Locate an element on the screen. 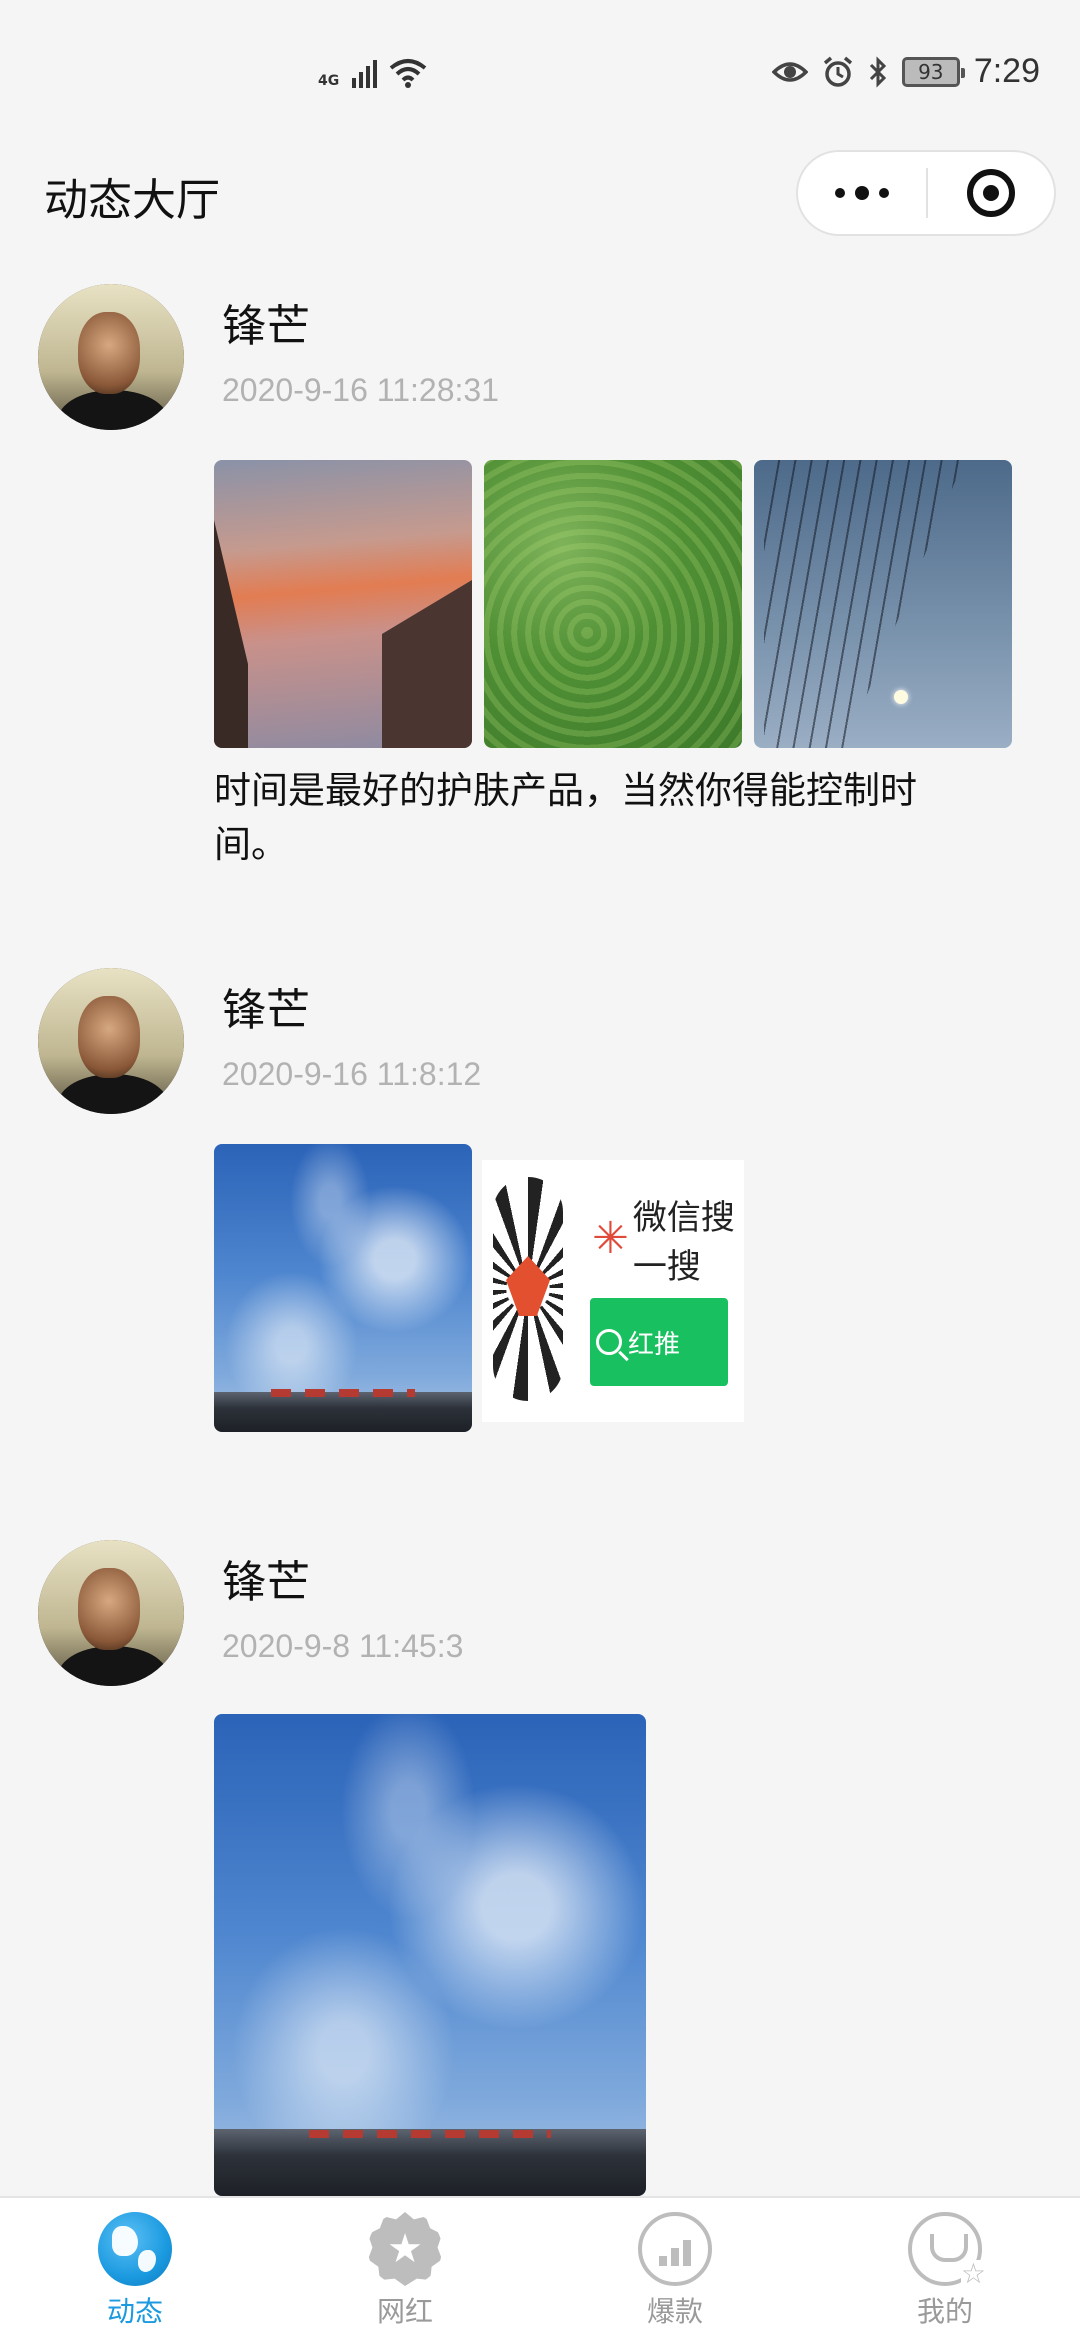  battery-level: 93 is located at coordinates (931, 71).